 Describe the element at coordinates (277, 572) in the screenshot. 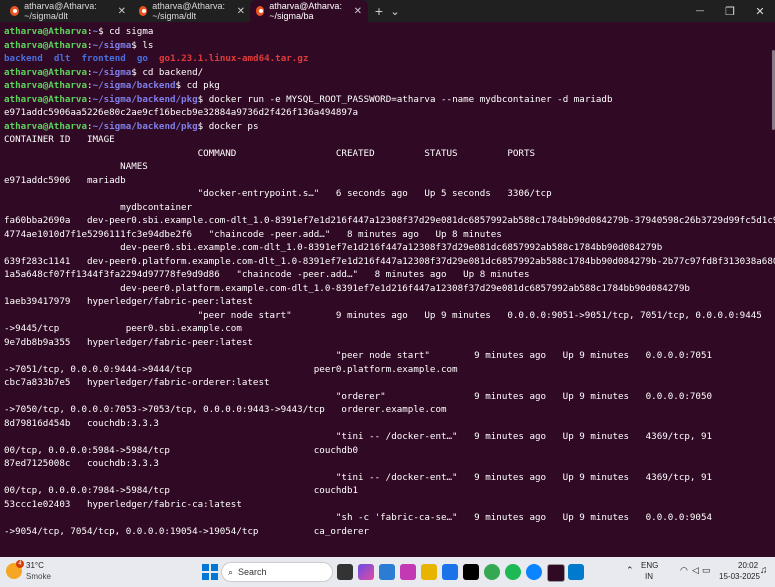

I see `taskbar-search-input: ⌕ Search` at that location.